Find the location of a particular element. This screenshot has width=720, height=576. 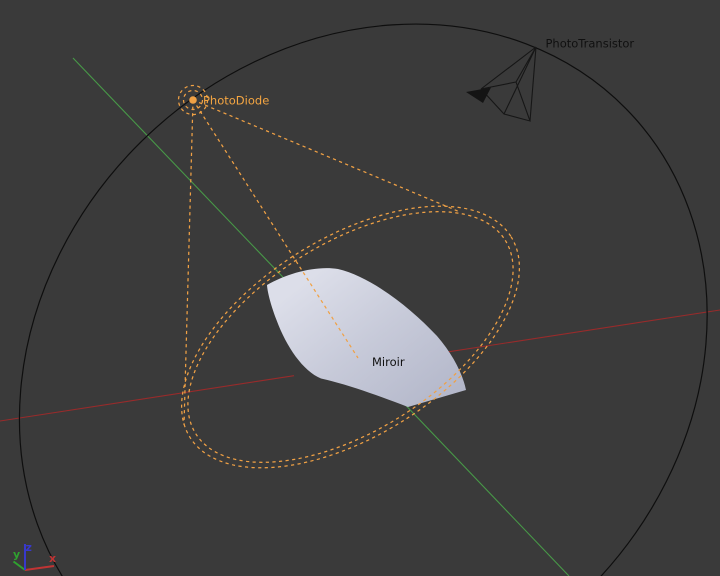

lamp-center-dot-icon is located at coordinates (193, 100).